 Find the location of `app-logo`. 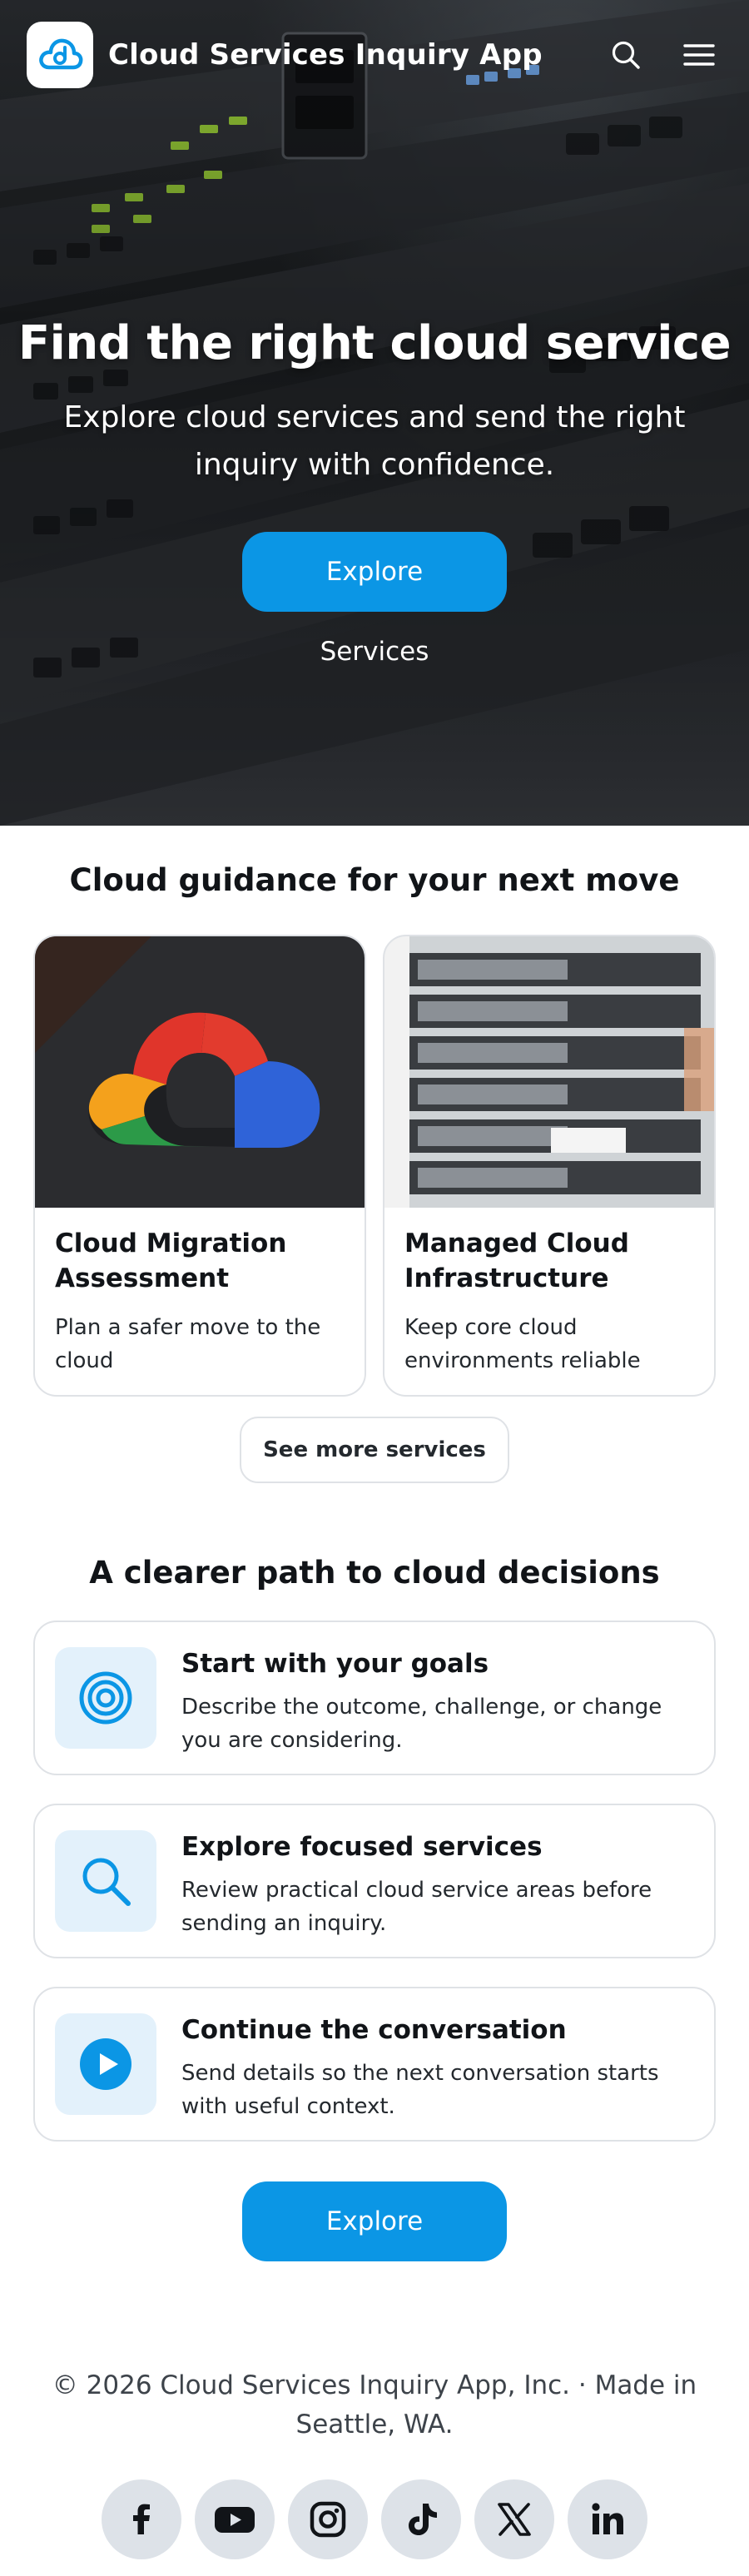

app-logo is located at coordinates (60, 55).